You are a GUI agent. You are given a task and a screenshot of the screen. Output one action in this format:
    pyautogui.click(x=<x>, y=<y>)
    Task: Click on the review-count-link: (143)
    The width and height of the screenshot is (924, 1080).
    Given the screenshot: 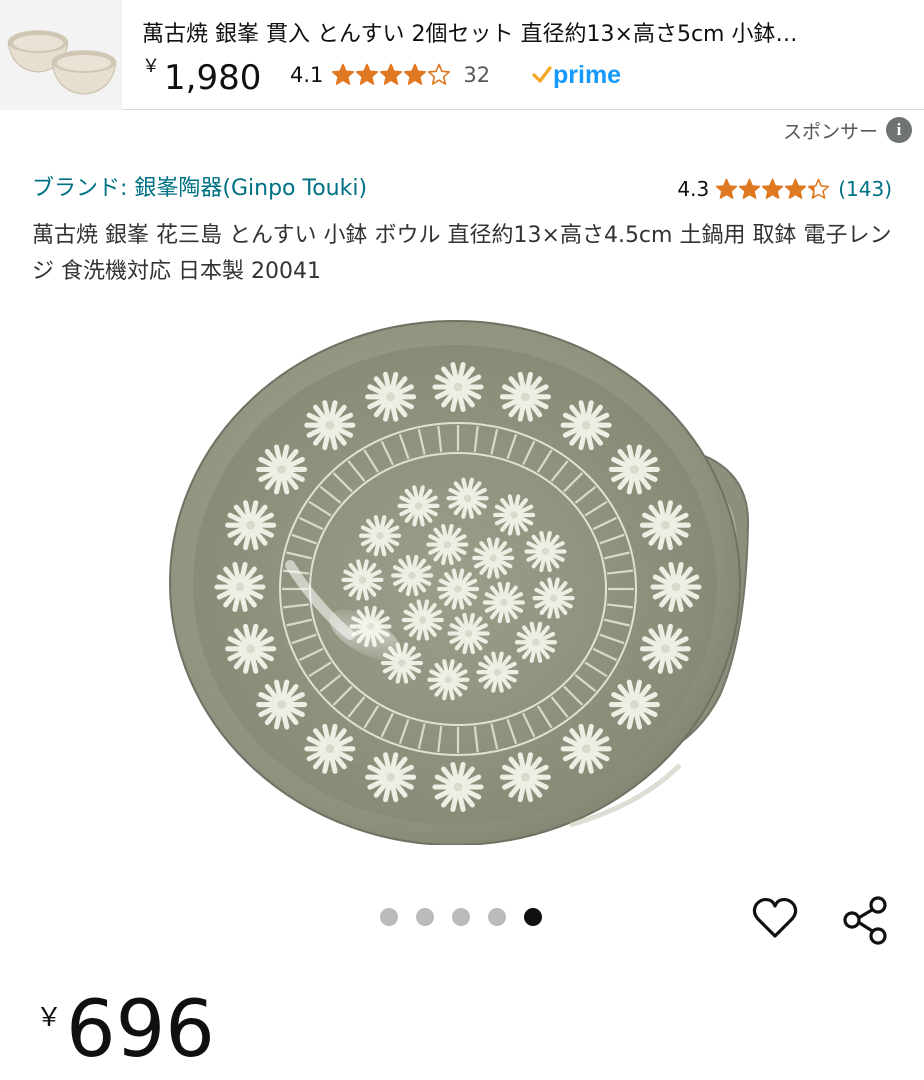 What is the action you would take?
    pyautogui.click(x=865, y=189)
    